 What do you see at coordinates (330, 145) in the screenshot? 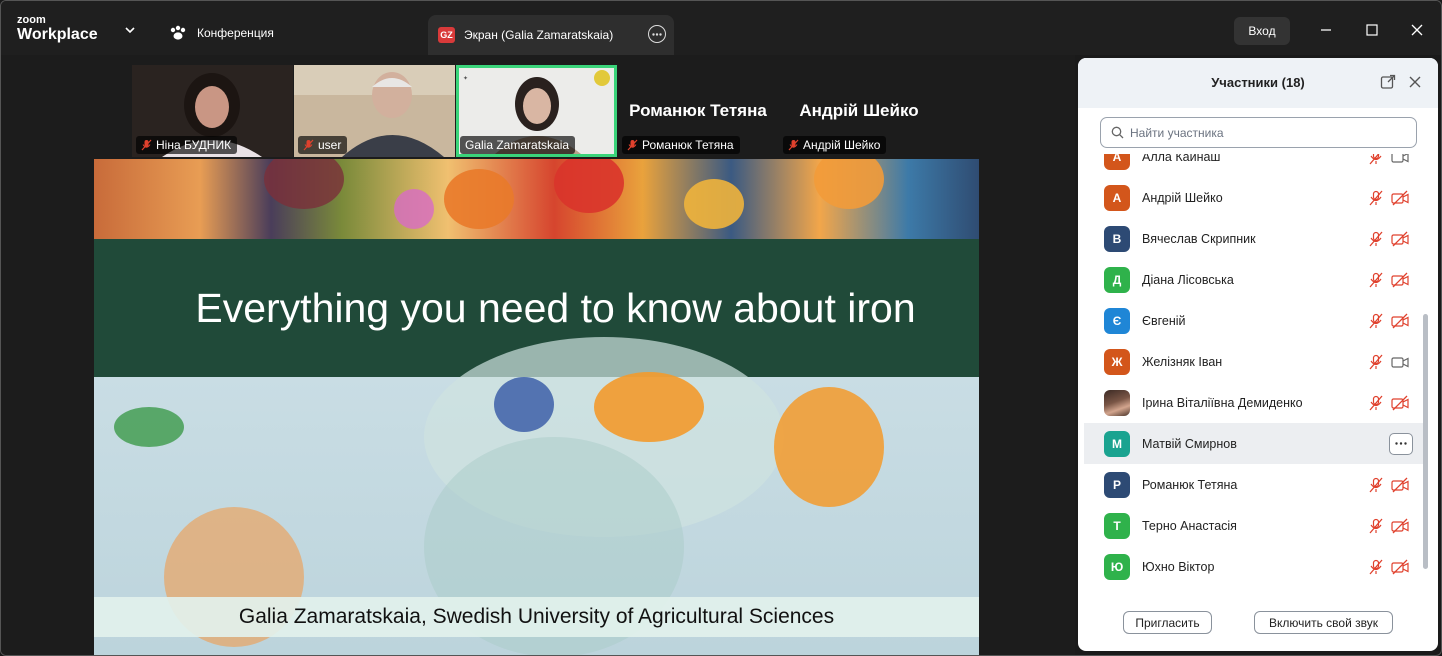
I see `participant-name: user` at bounding box center [330, 145].